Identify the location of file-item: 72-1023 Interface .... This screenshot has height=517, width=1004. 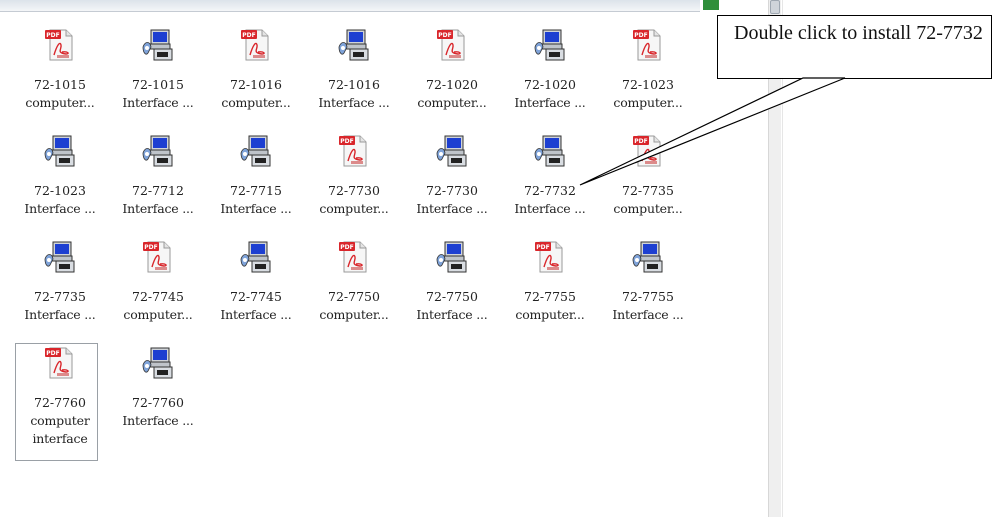
(60, 189).